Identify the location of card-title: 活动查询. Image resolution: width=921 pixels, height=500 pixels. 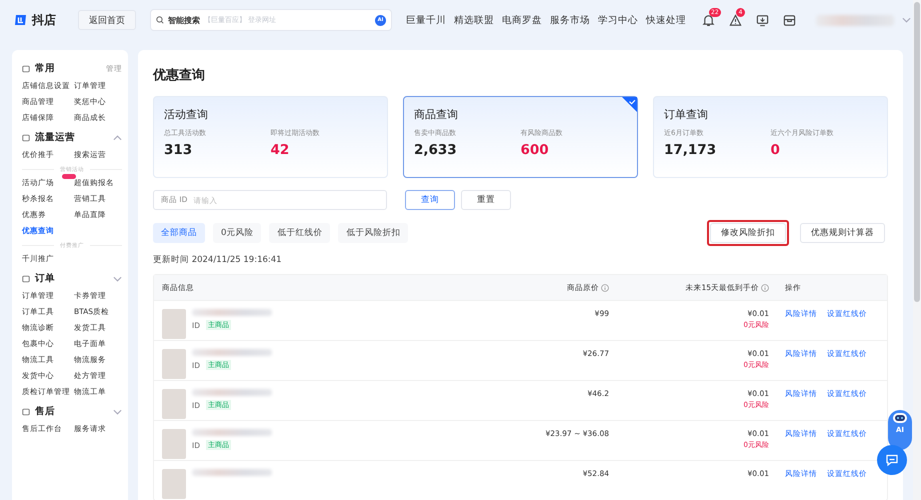
(186, 114).